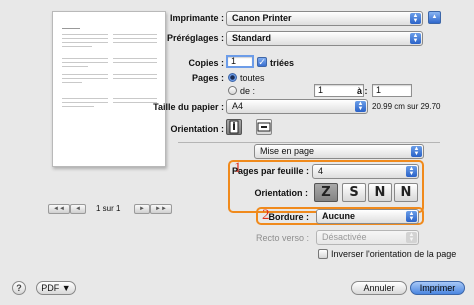  What do you see at coordinates (282, 63) in the screenshot?
I see `collate-label: triées` at bounding box center [282, 63].